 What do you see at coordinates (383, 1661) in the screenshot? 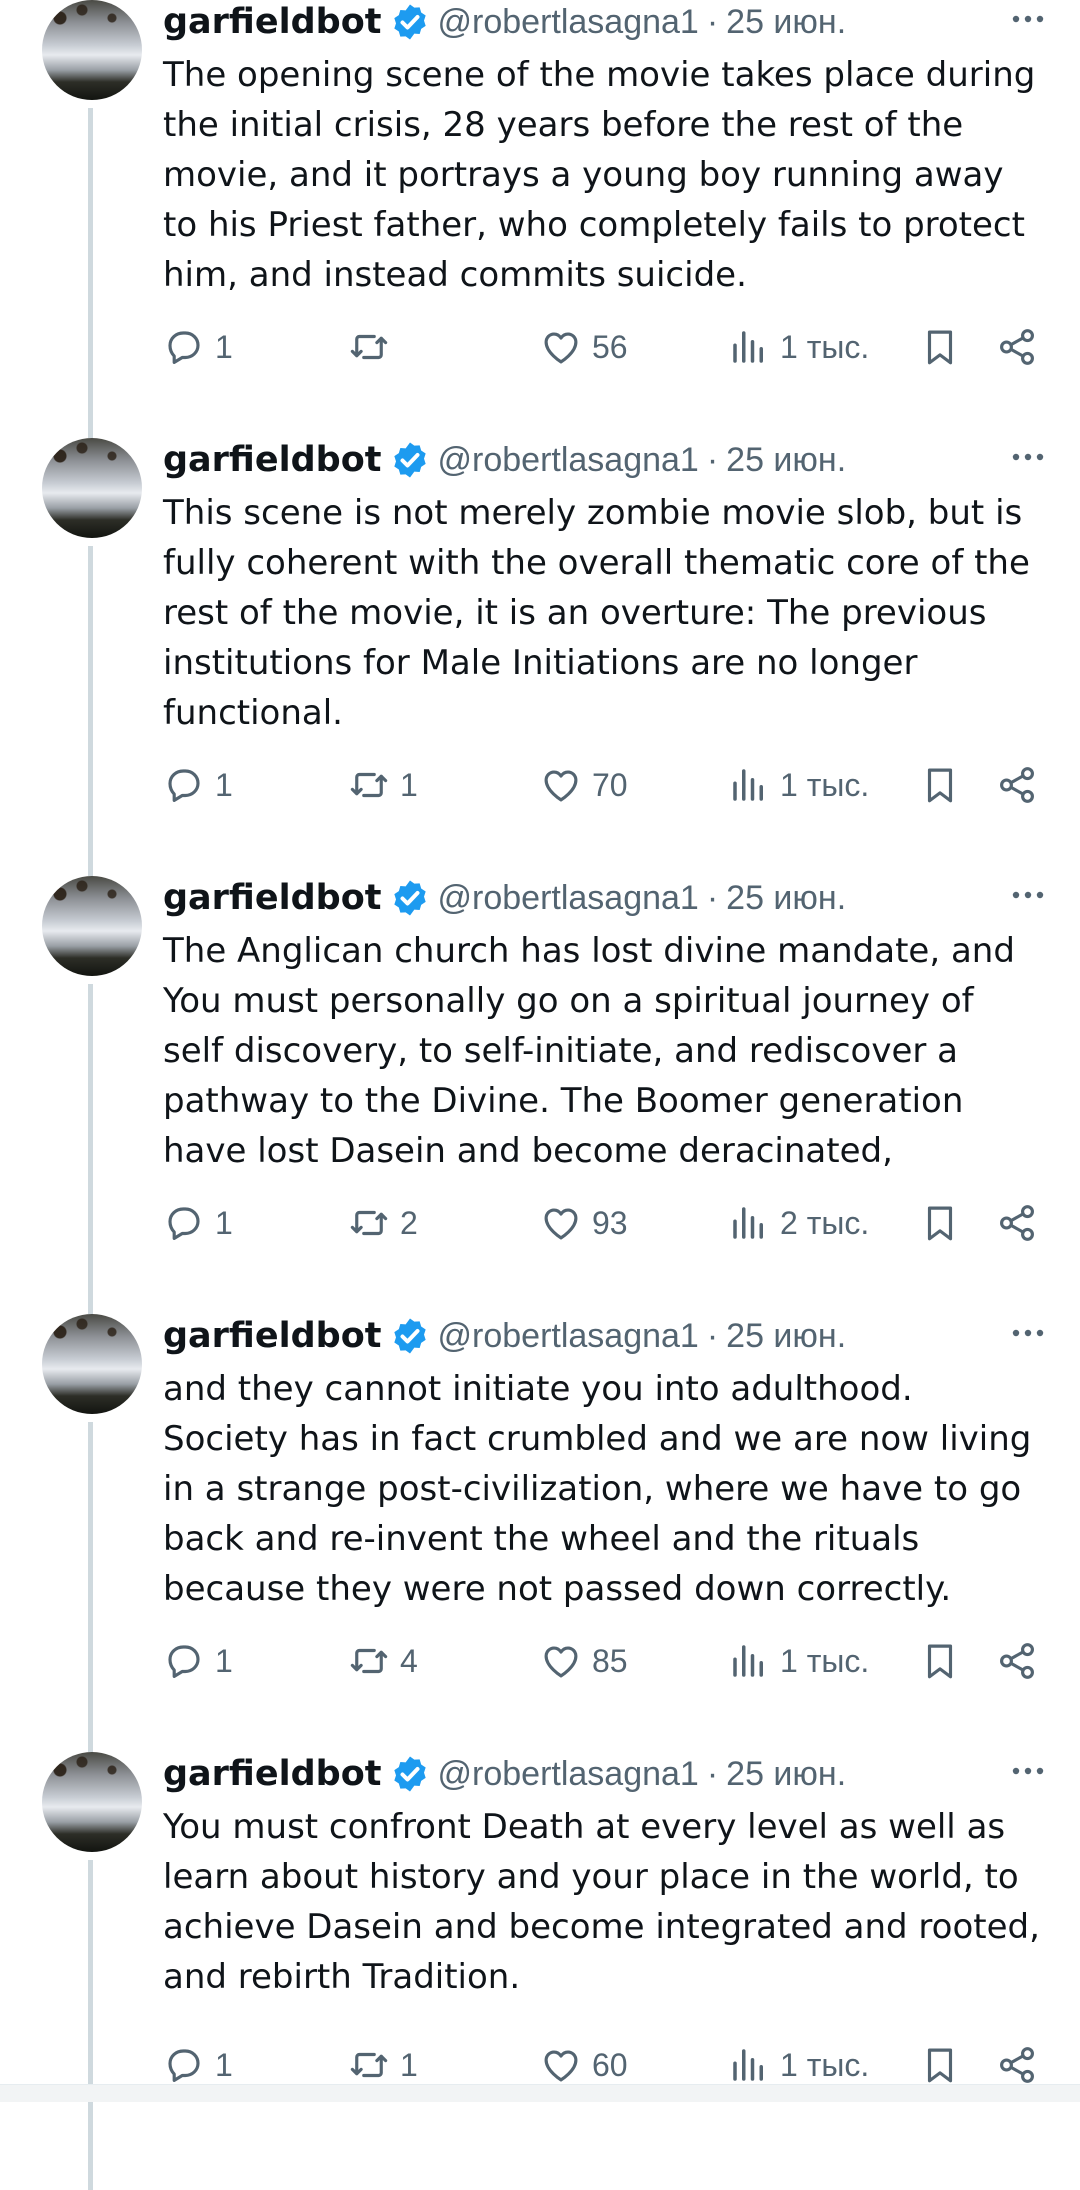
I see `retweet-button: 4` at bounding box center [383, 1661].